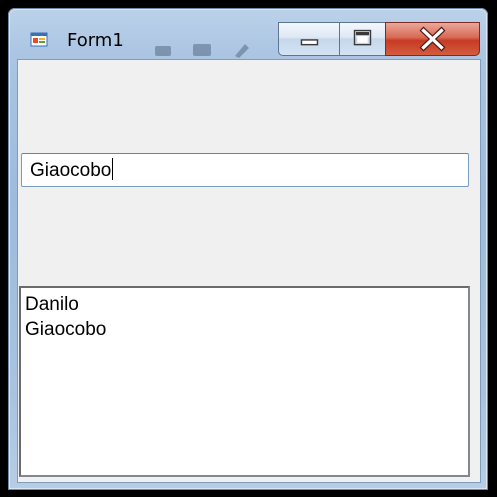  Describe the element at coordinates (39, 39) in the screenshot. I see `form-icon` at that location.